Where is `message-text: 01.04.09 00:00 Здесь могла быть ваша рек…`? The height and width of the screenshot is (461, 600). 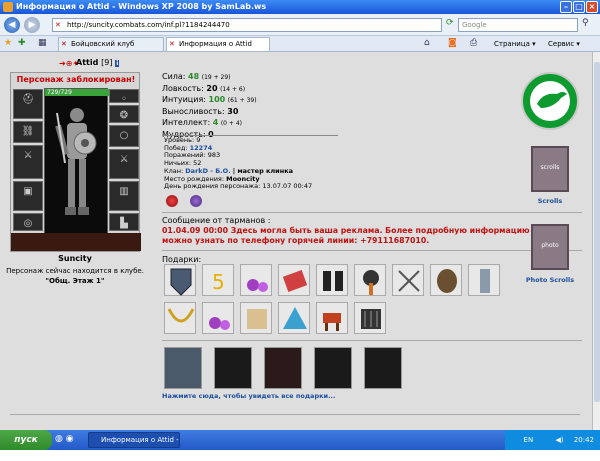
message-text: 01.04.09 00:00 Здесь могла быть ваша рек… is located at coordinates (346, 235).